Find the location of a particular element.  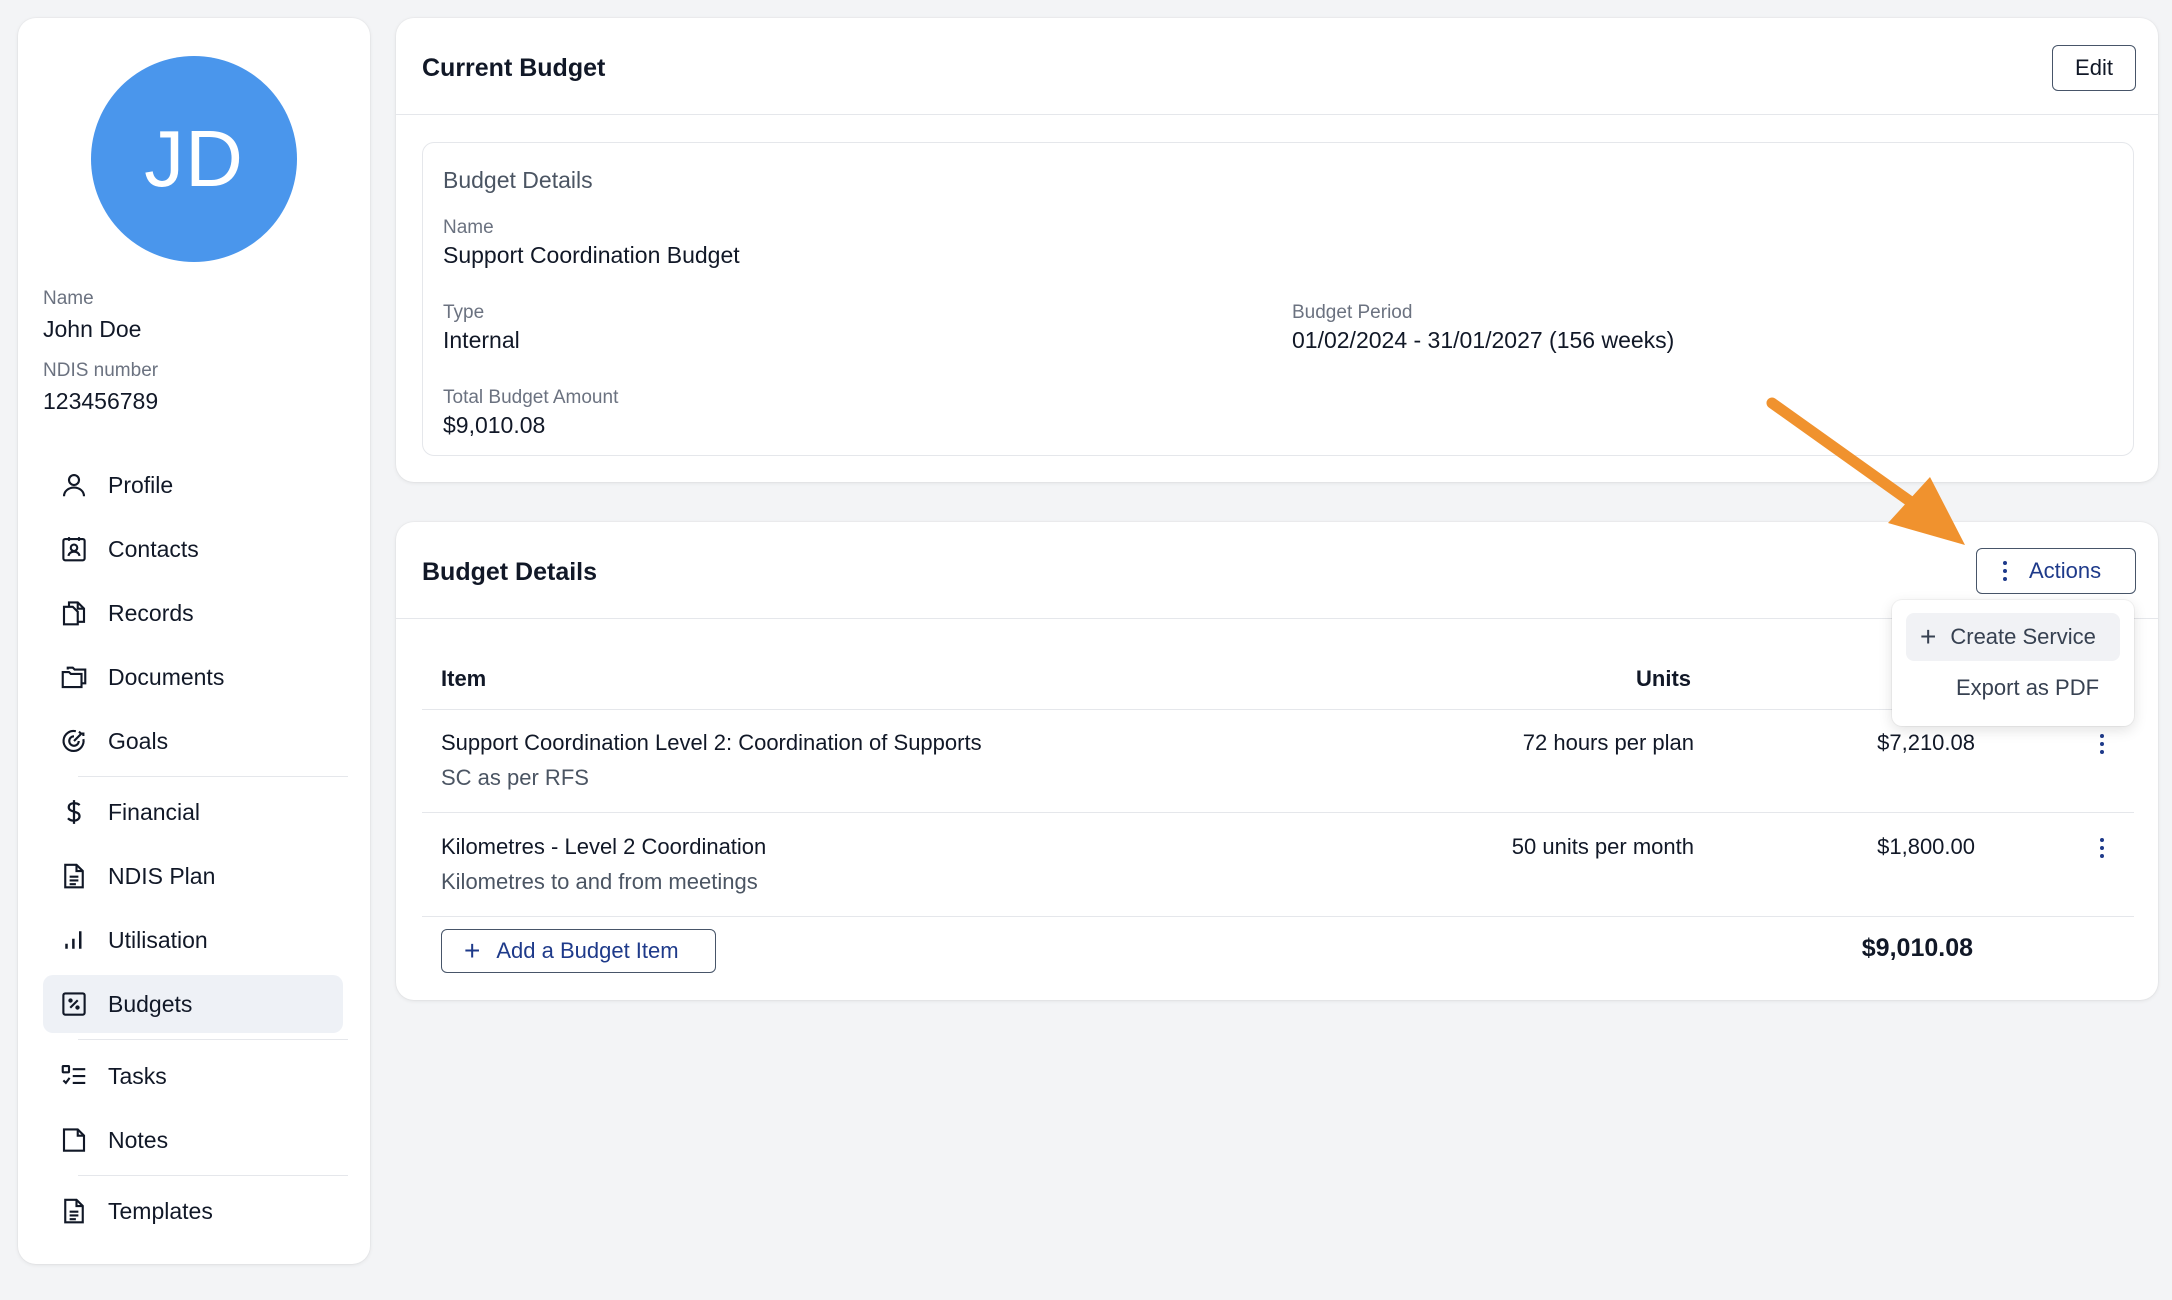

budget-period-label: Budget Period is located at coordinates (1352, 312).